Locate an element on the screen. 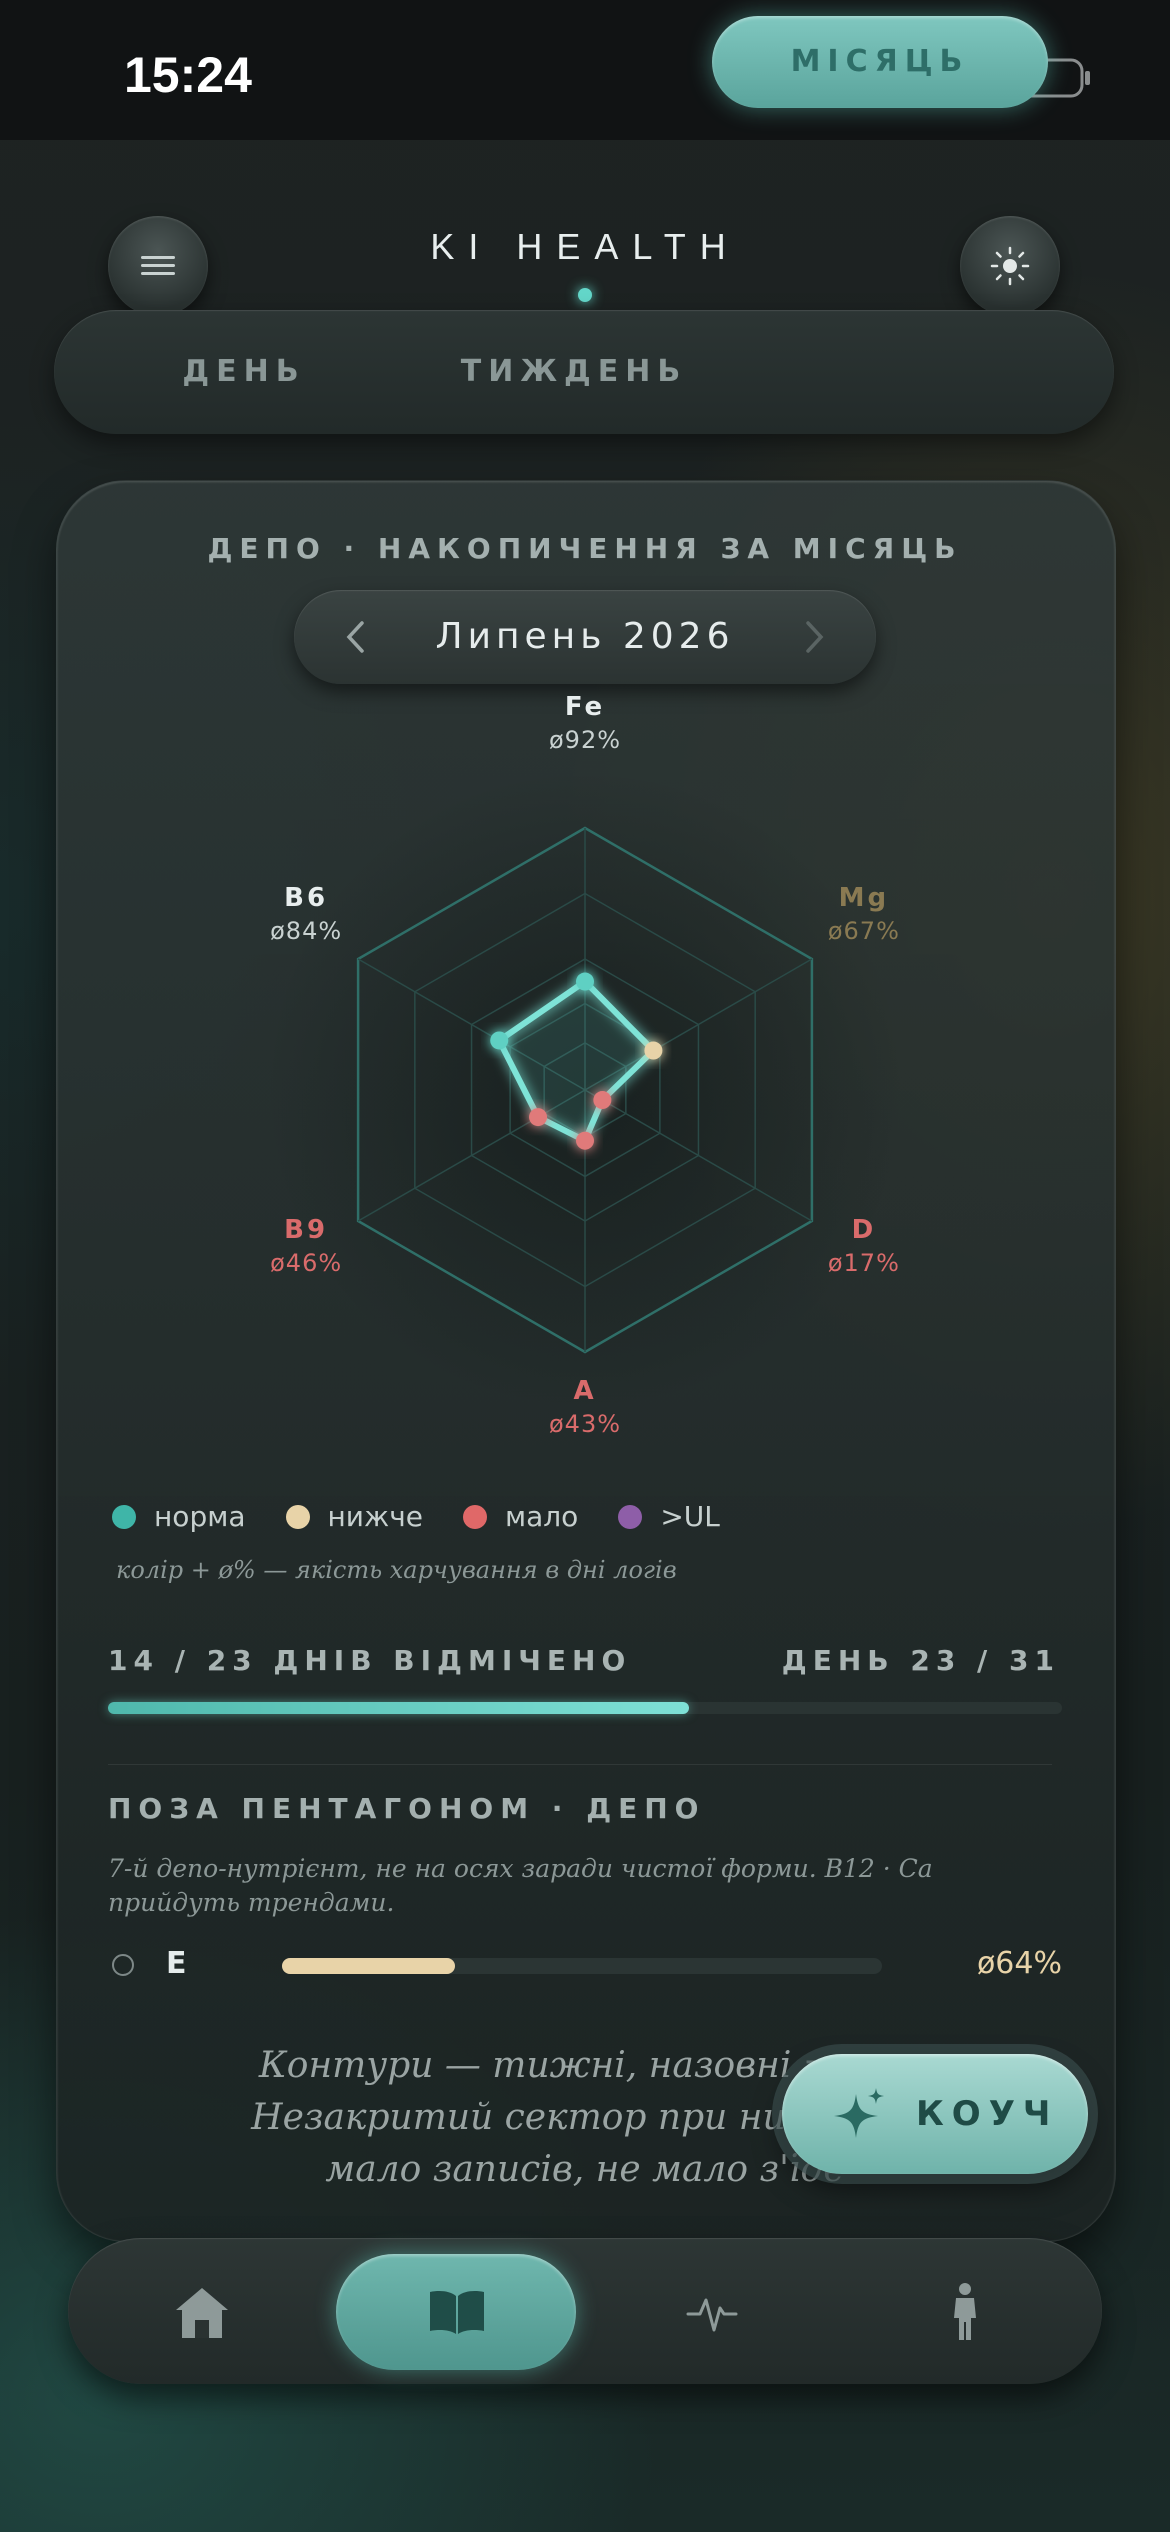 The width and height of the screenshot is (1170, 2532). pulse-icon is located at coordinates (712, 2313).